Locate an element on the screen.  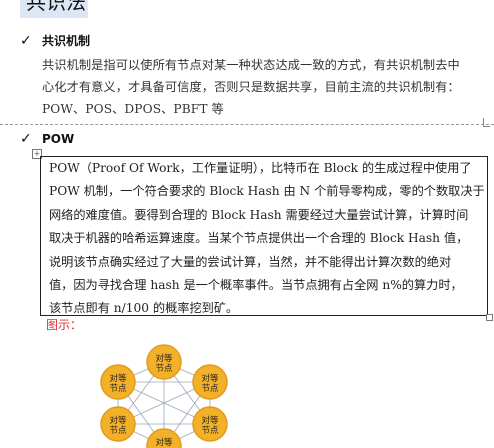
section-heading-pow: ✓ POW is located at coordinates (47, 139).